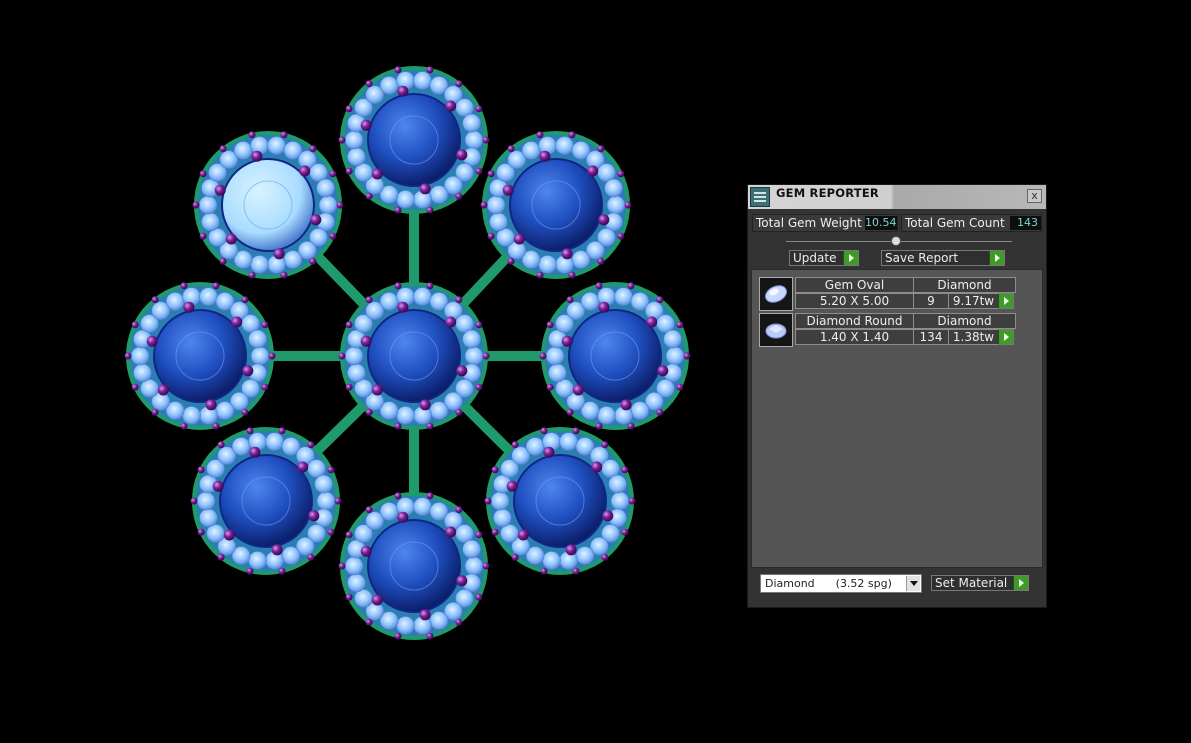 This screenshot has width=1191, height=743. I want to click on save-report-button: Save Report, so click(943, 258).